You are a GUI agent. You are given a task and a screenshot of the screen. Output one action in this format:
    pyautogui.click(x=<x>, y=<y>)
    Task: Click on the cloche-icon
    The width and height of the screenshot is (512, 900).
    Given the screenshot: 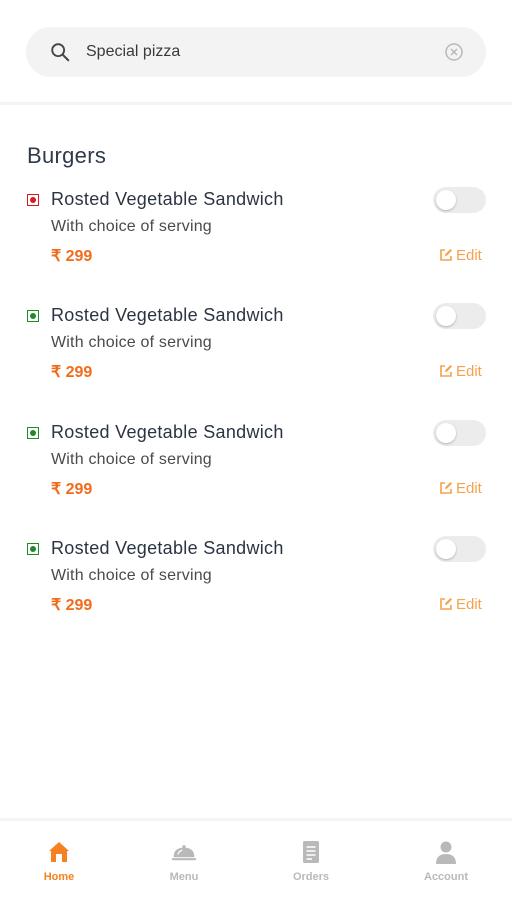 What is the action you would take?
    pyautogui.click(x=184, y=853)
    